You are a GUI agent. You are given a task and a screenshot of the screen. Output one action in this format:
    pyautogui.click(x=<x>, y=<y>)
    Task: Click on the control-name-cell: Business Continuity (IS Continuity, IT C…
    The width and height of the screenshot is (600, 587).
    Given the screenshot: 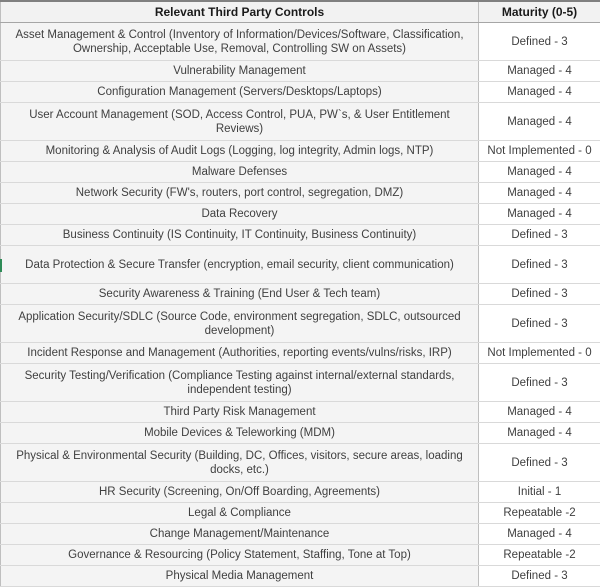 What is the action you would take?
    pyautogui.click(x=240, y=235)
    